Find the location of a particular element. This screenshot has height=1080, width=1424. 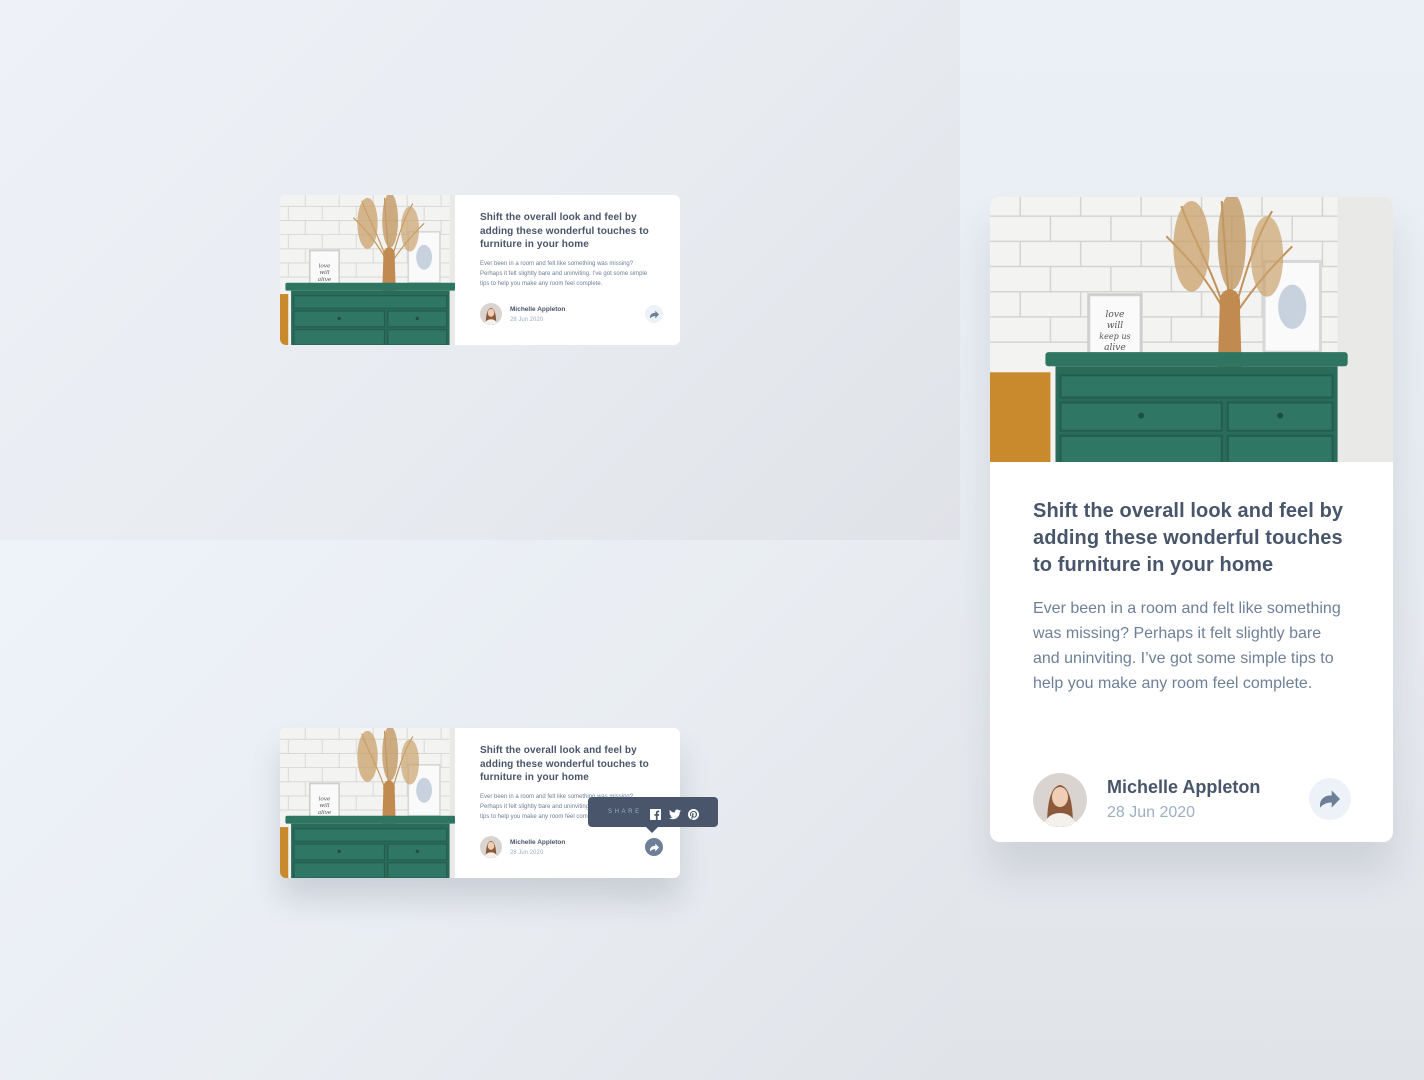

drawers-photo: love will keep us alive is located at coordinates (1191, 329).